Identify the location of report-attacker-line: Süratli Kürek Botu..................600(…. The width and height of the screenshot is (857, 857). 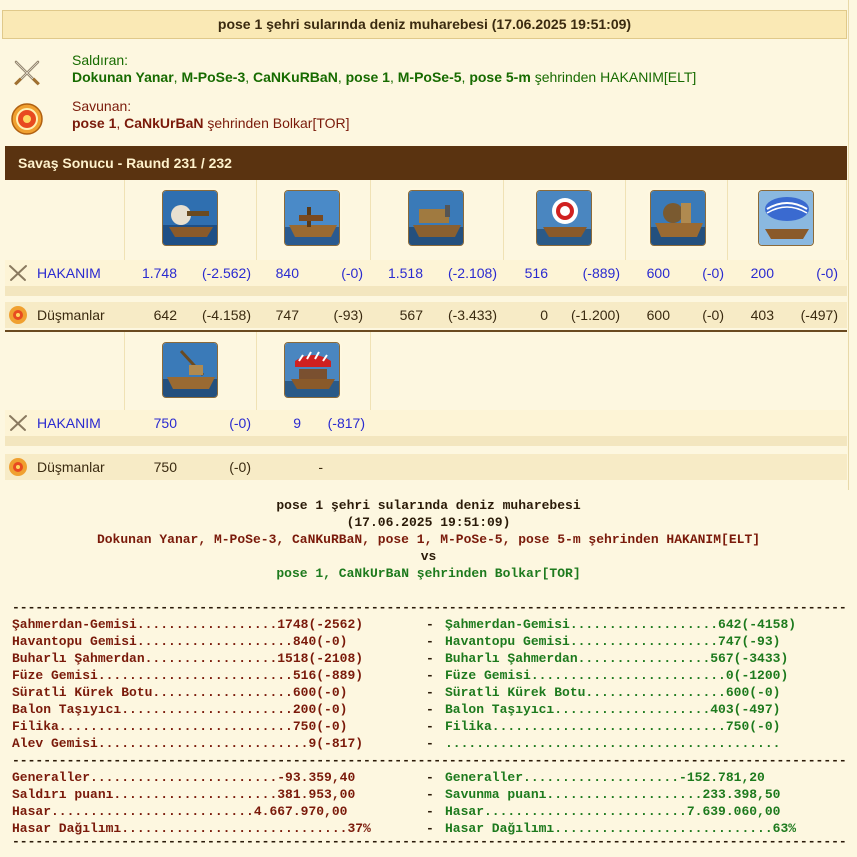
(180, 692).